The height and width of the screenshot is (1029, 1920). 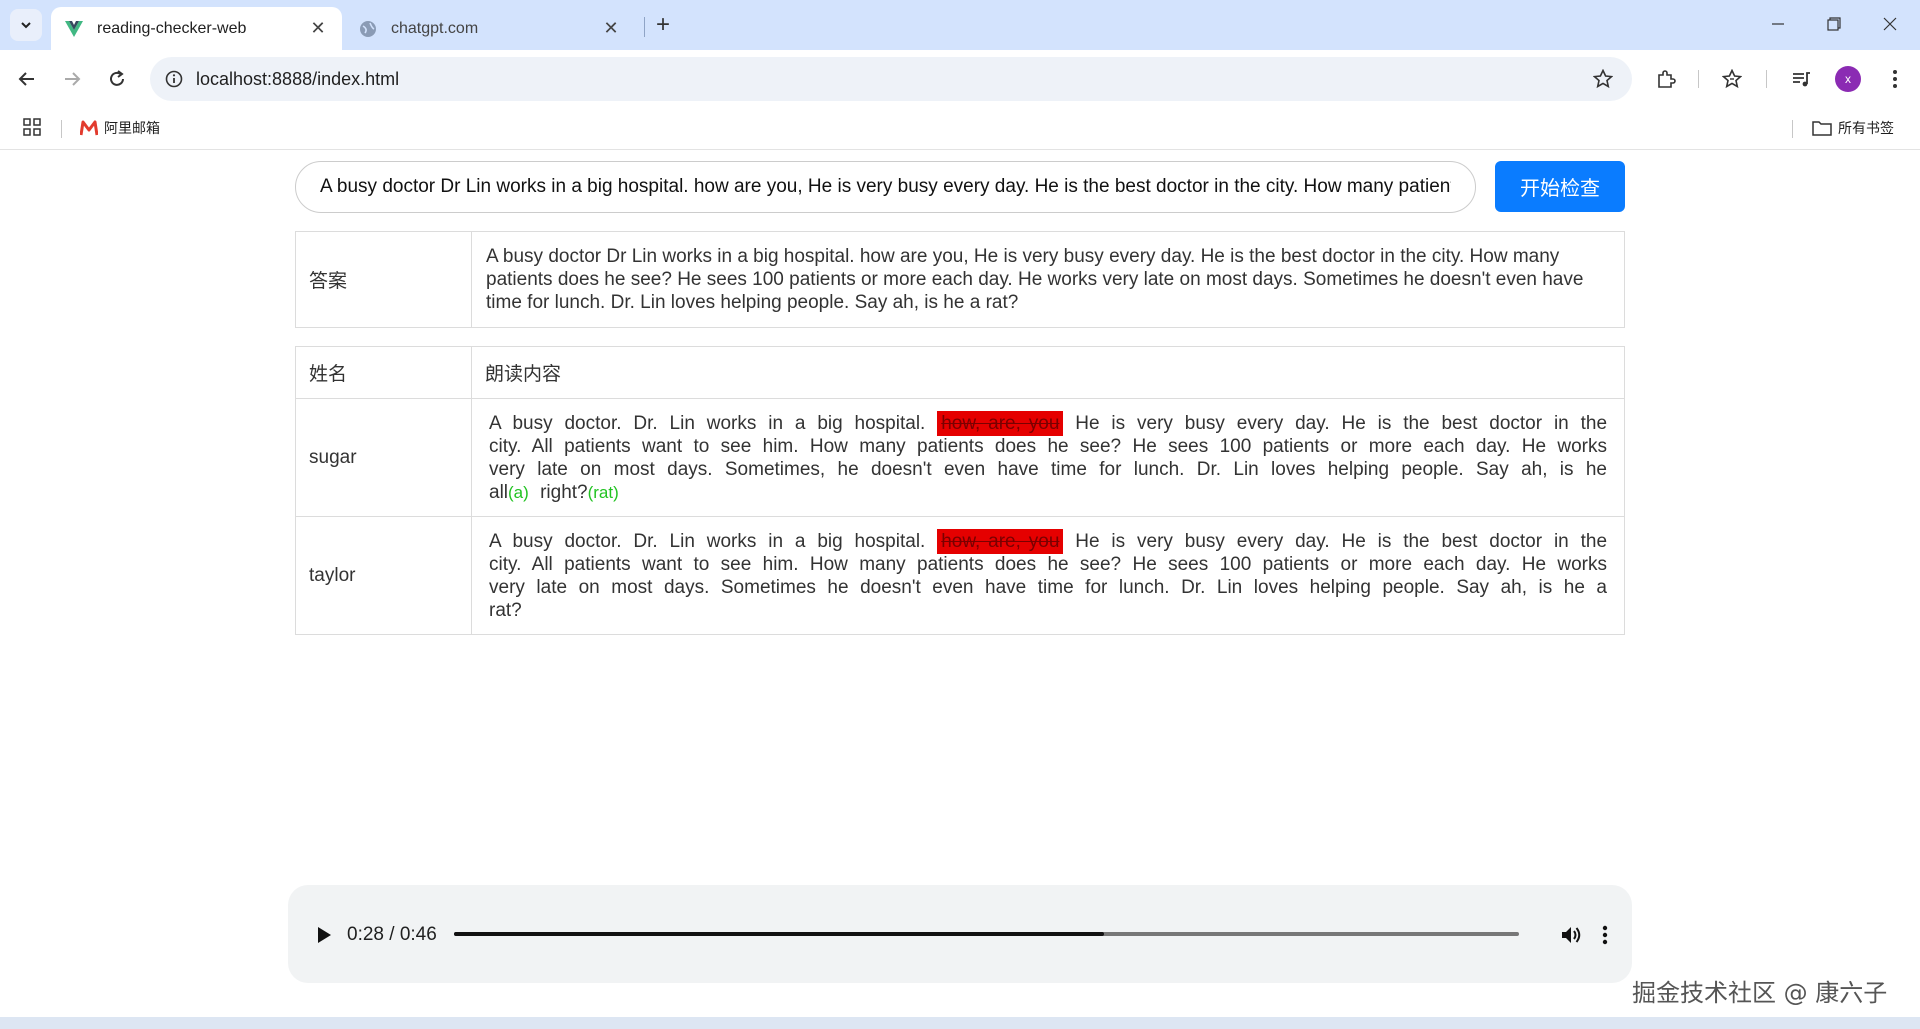 What do you see at coordinates (1732, 79) in the screenshot?
I see `favorites-star-icon` at bounding box center [1732, 79].